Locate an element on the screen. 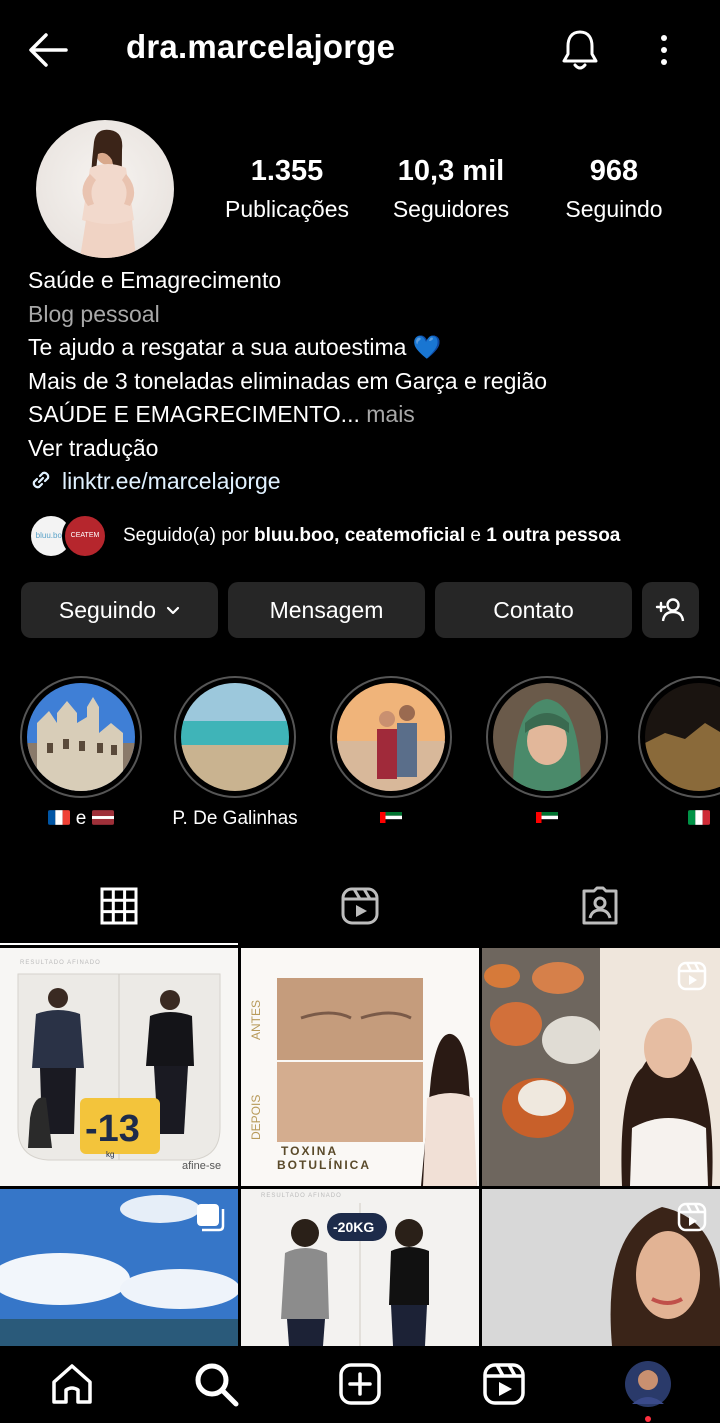 Image resolution: width=720 pixels, height=1423 pixels. carousel-indicator-icon is located at coordinates (211, 1218).